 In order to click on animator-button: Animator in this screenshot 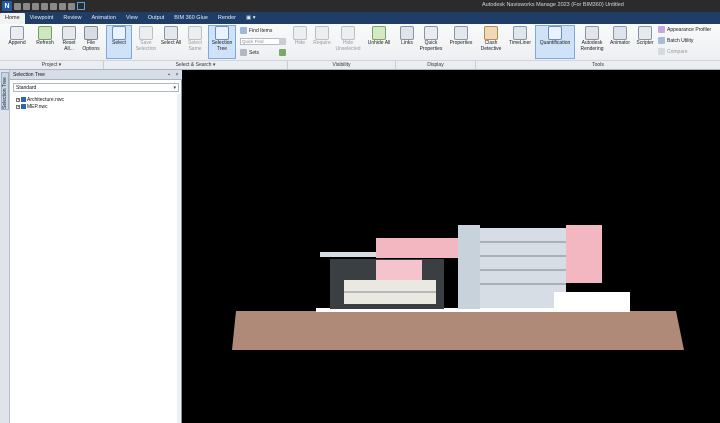, I will do `click(620, 36)`.